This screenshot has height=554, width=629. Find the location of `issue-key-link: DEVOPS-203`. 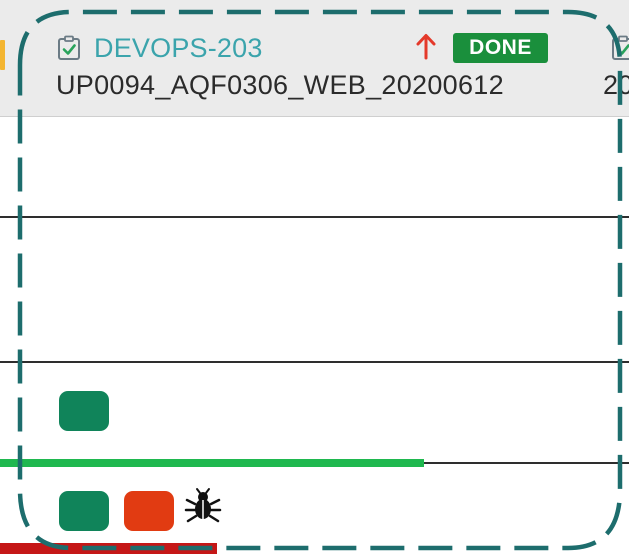

issue-key-link: DEVOPS-203 is located at coordinates (178, 48).